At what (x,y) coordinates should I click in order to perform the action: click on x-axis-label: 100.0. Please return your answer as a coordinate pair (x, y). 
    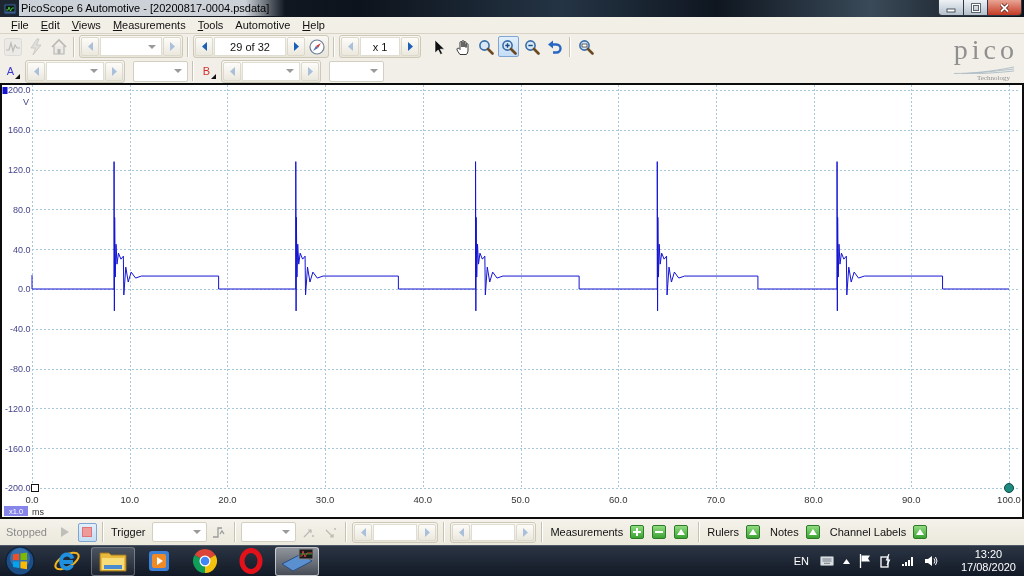
    Looking at the image, I should click on (1009, 499).